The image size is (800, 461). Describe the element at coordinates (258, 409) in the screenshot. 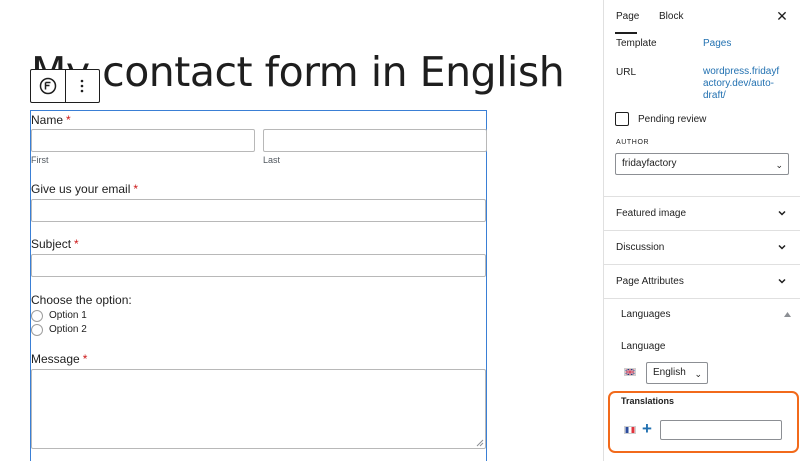

I see `message-textarea` at that location.